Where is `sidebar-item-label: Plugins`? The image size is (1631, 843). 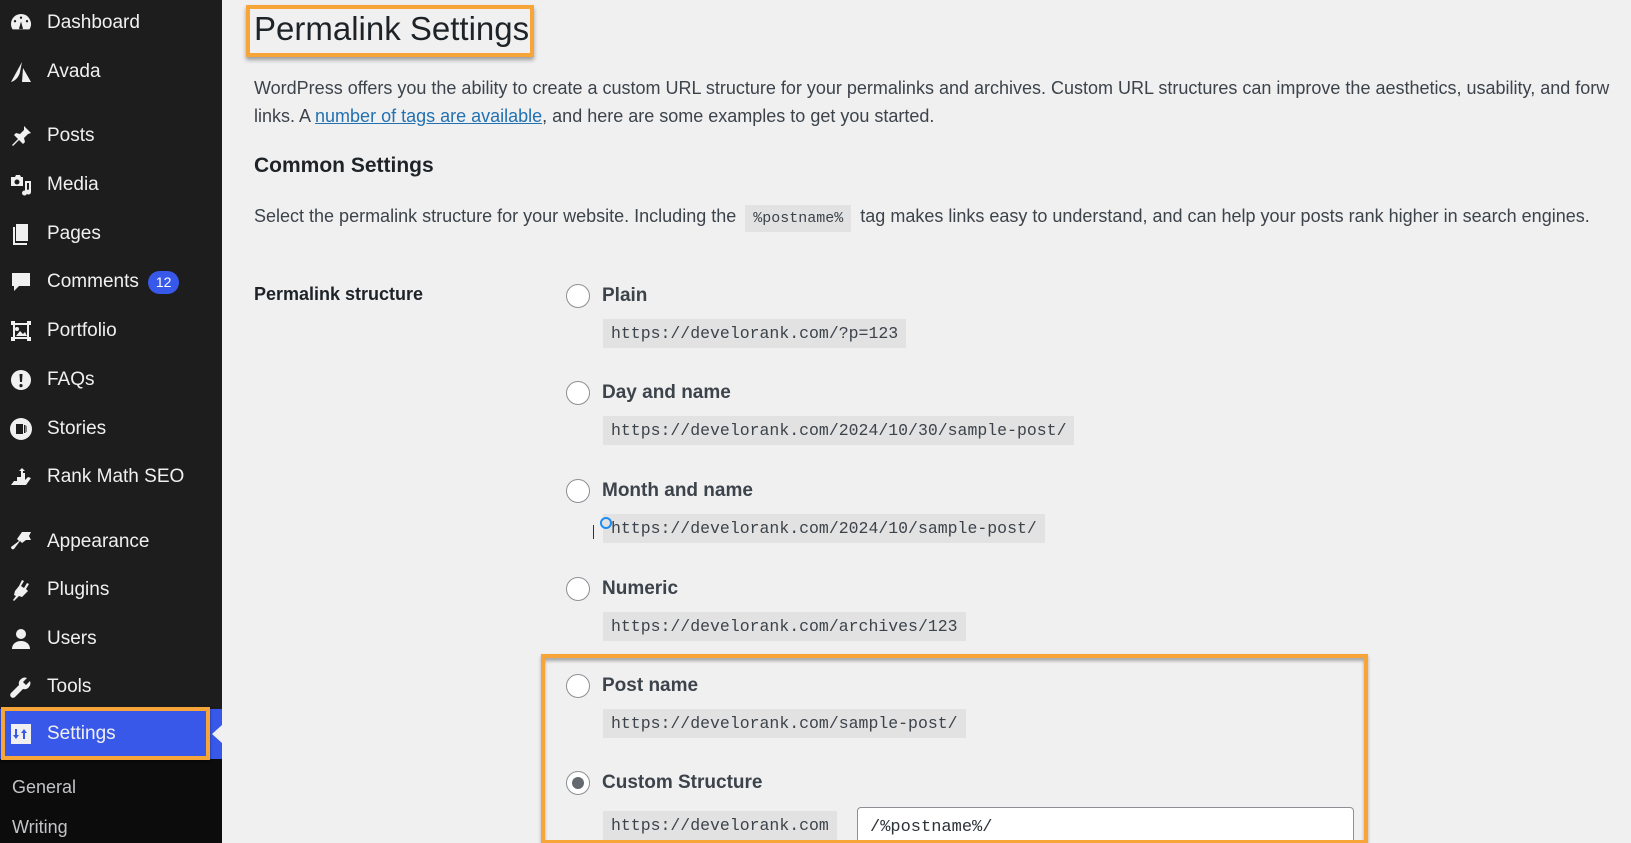
sidebar-item-label: Plugins is located at coordinates (78, 589).